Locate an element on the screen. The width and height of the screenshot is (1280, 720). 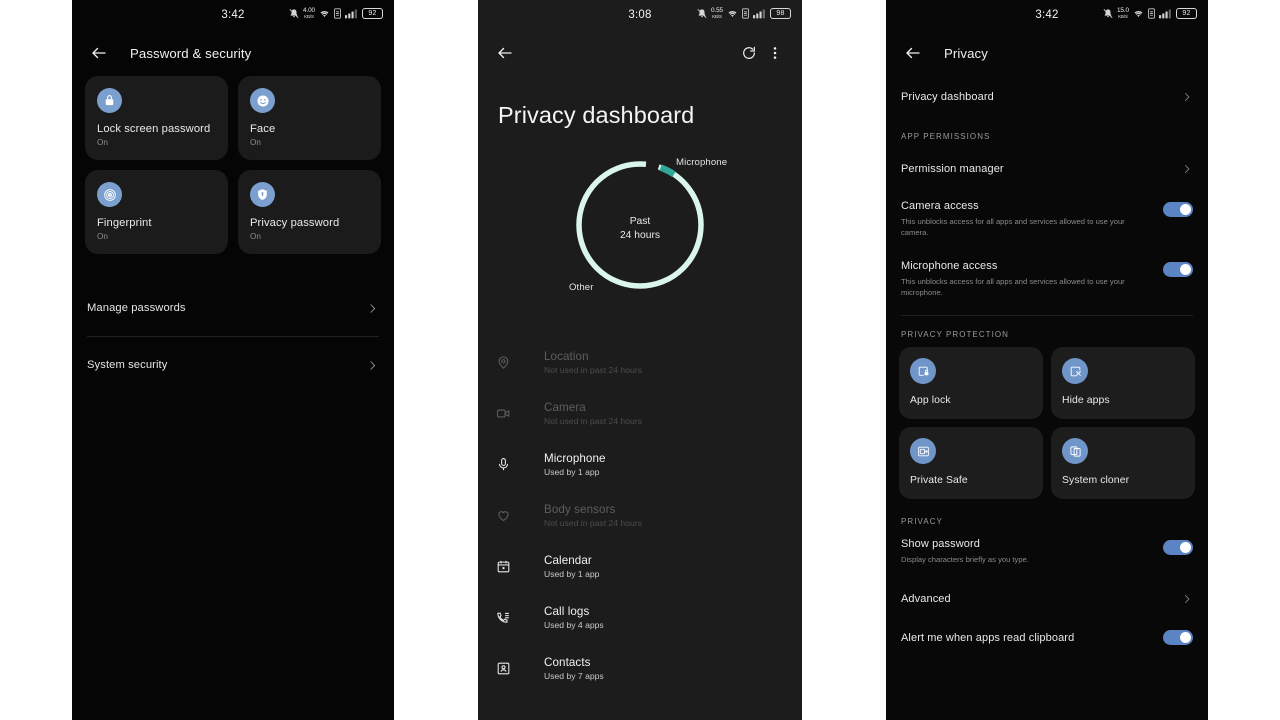
perm-text: Microphone Used by 1 app is located at coordinates (575, 464).